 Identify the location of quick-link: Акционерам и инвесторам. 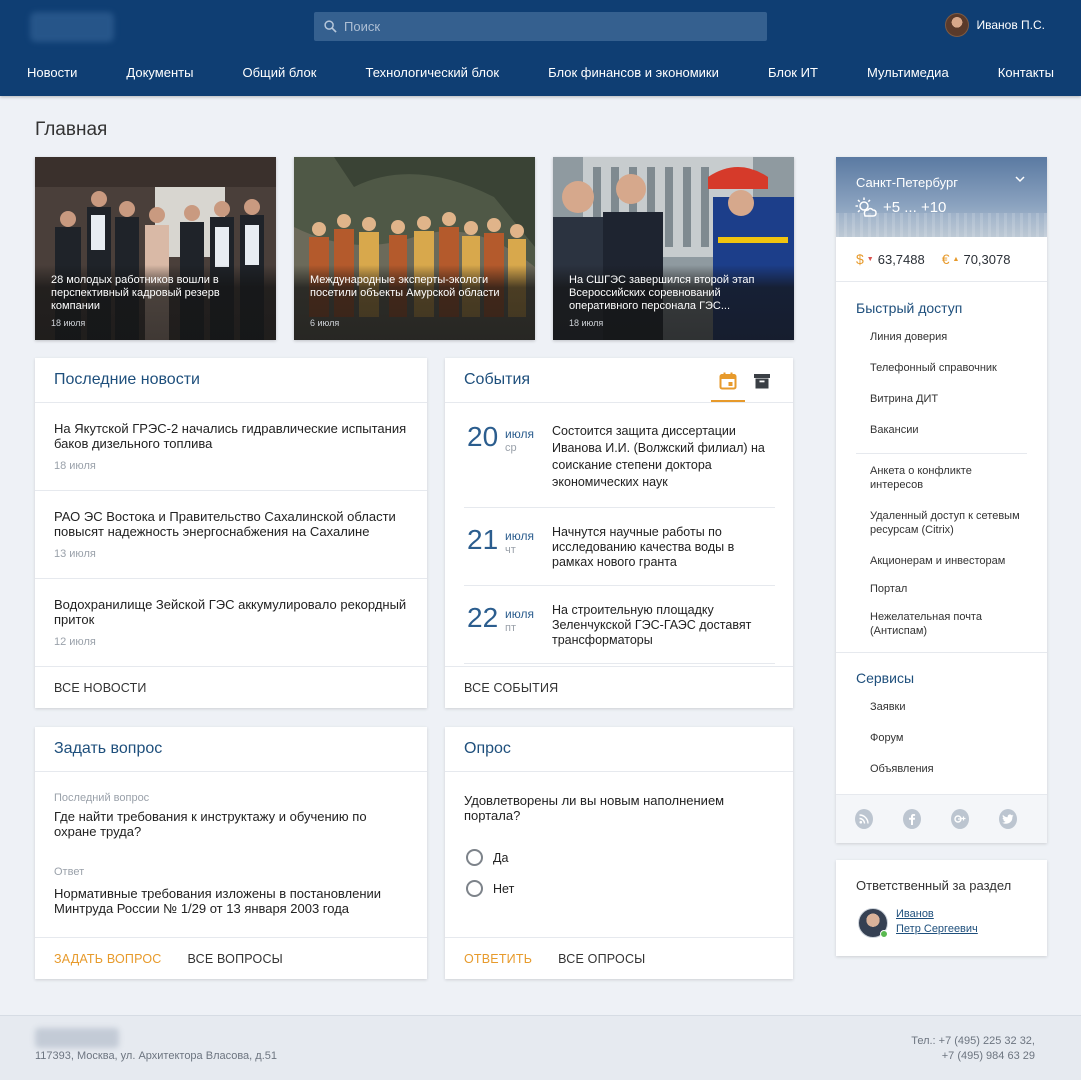
(955, 561).